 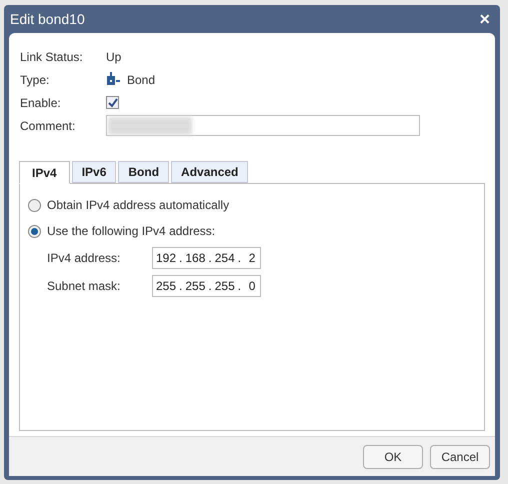 I want to click on status-value: Up, so click(x=114, y=57).